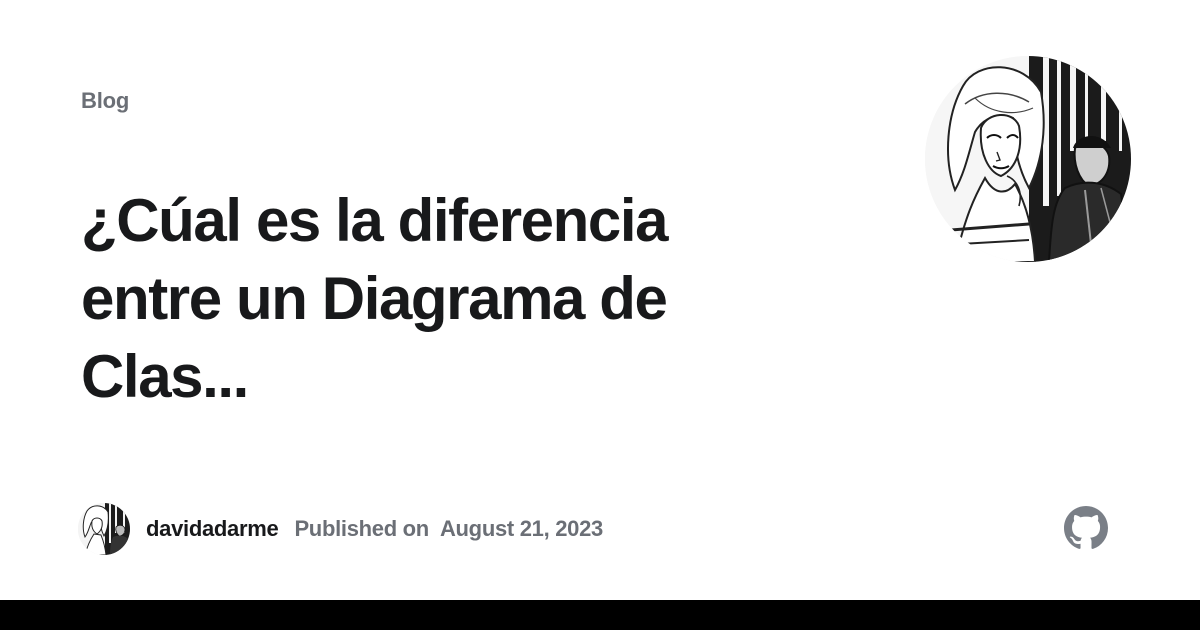  What do you see at coordinates (104, 529) in the screenshot?
I see `author-avatar` at bounding box center [104, 529].